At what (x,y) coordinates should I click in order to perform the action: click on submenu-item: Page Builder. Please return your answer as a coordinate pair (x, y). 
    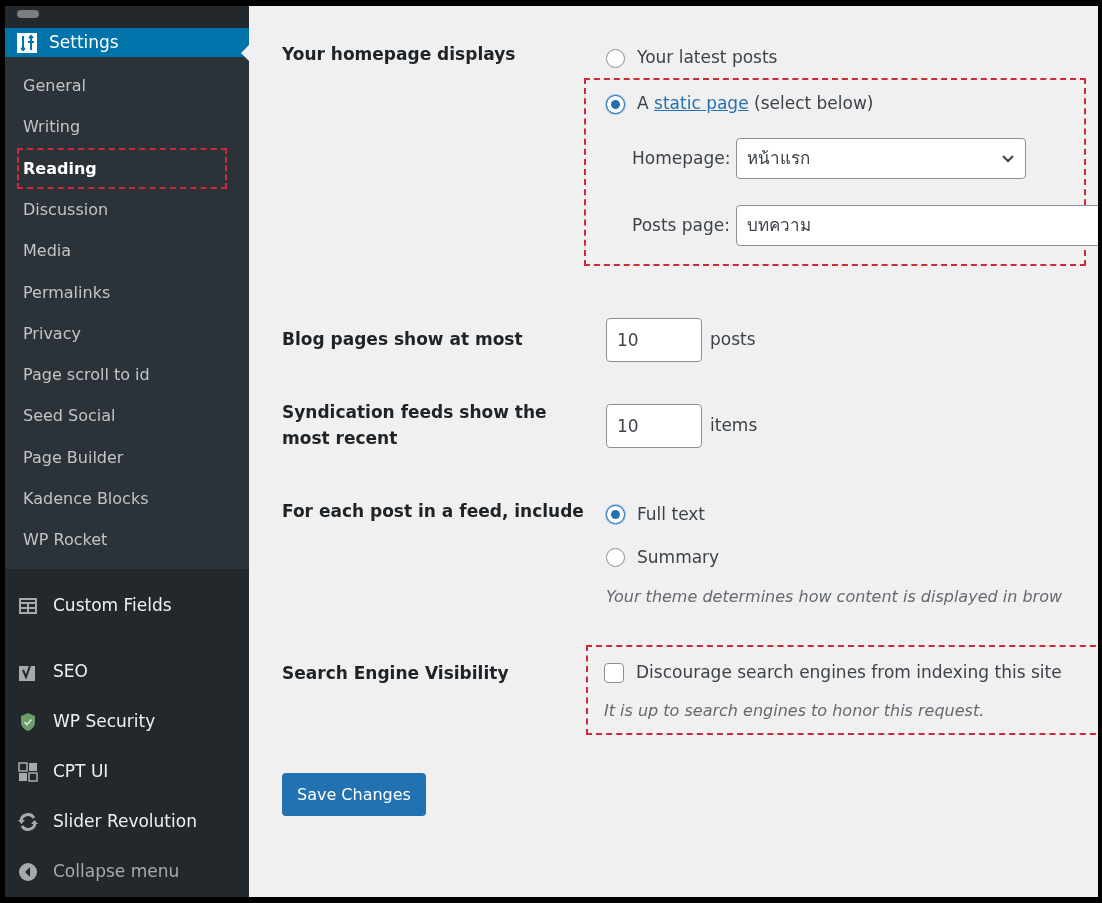
    Looking at the image, I should click on (122, 458).